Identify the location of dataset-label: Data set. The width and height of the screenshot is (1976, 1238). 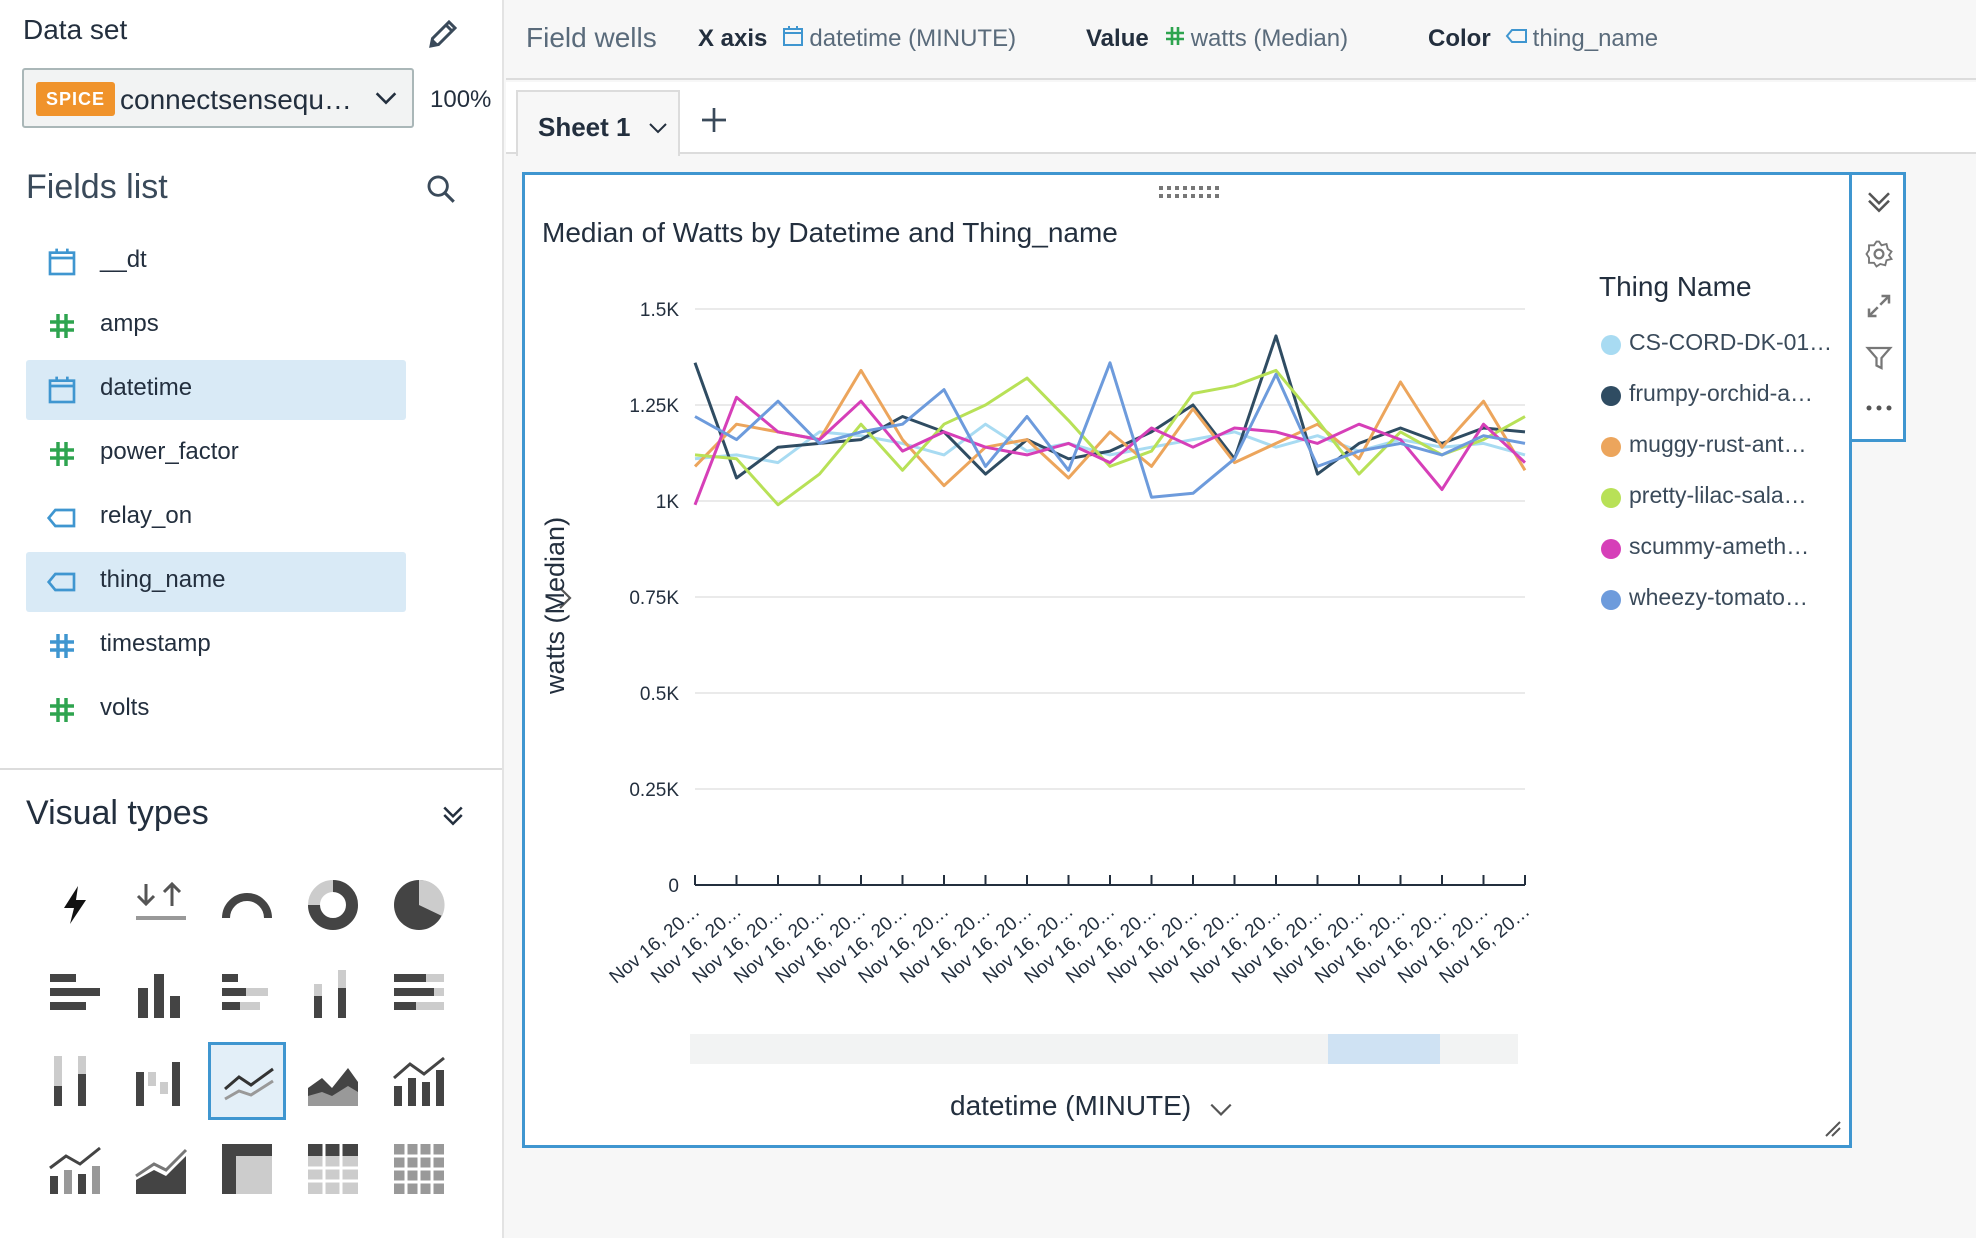
(75, 29).